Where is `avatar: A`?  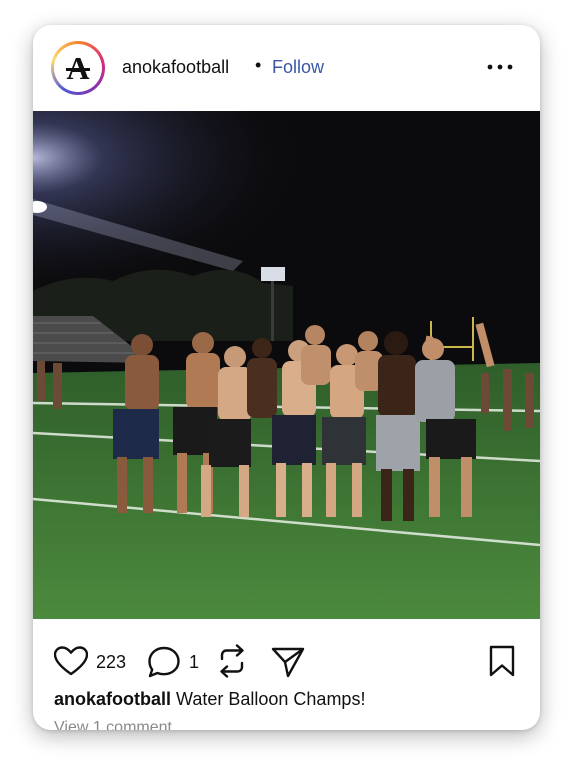
avatar: A is located at coordinates (78, 68).